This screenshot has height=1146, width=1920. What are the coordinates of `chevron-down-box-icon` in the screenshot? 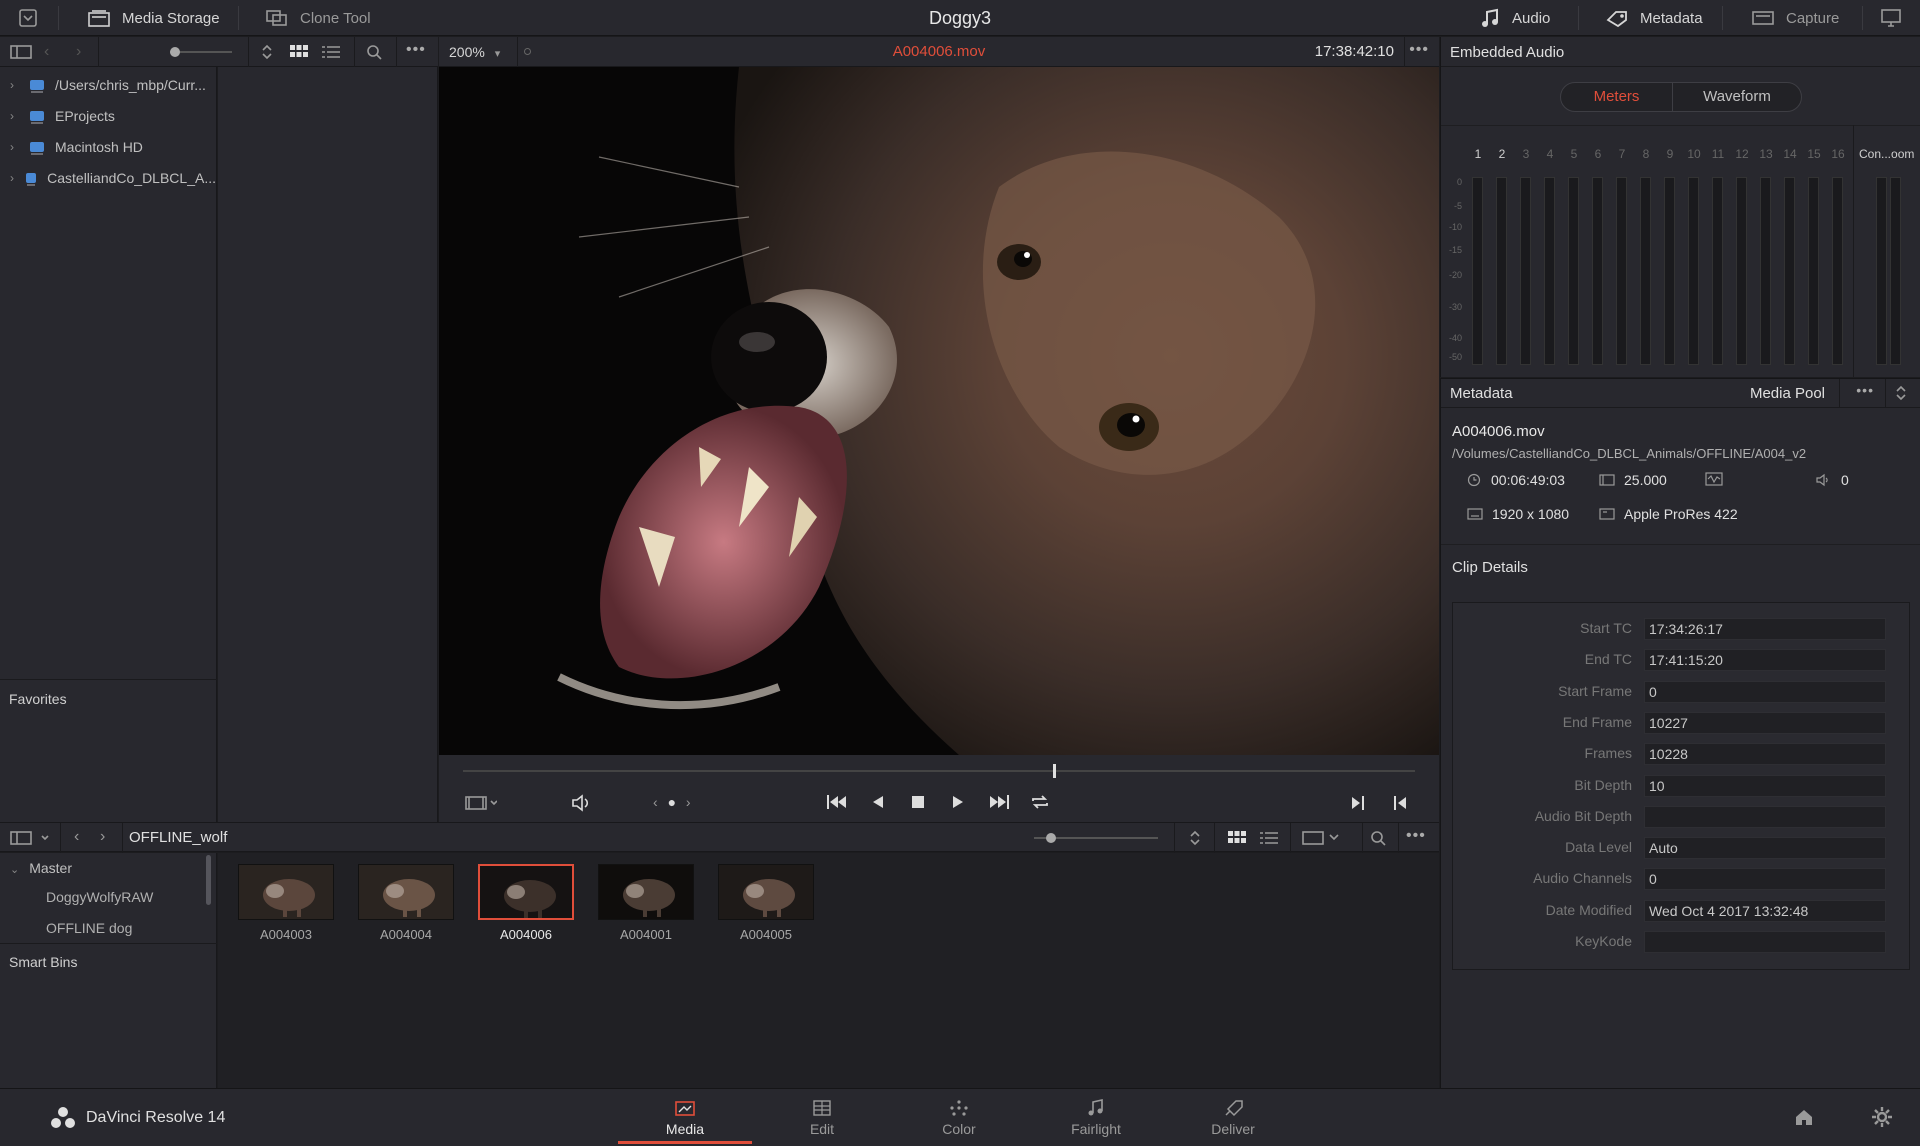 It's located at (28, 18).